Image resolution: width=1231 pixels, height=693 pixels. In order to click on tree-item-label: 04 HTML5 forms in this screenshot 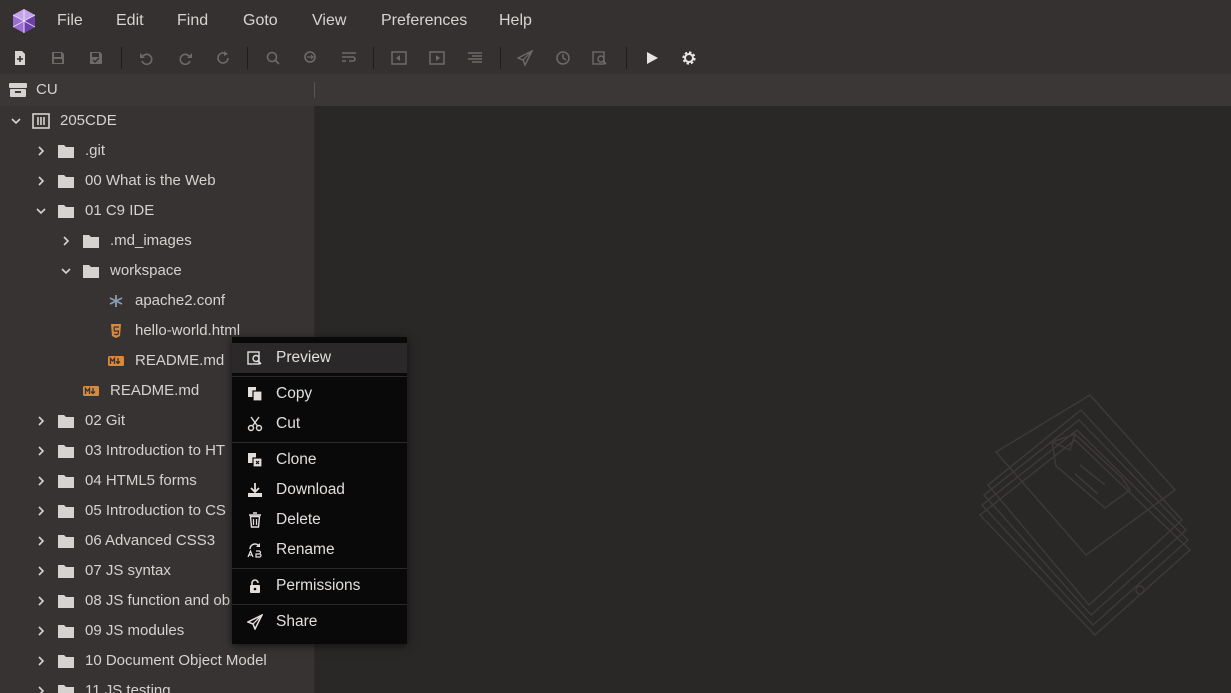, I will do `click(141, 480)`.